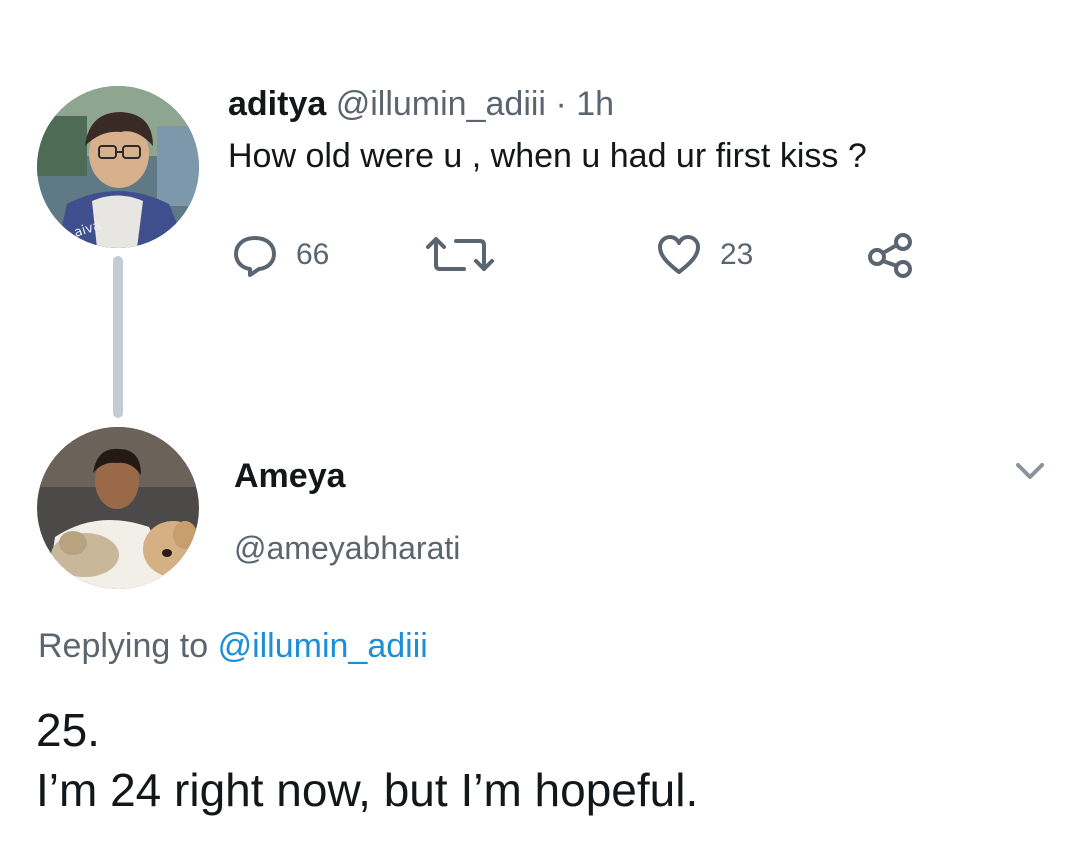 The width and height of the screenshot is (1080, 858). Describe the element at coordinates (441, 104) in the screenshot. I see `parent-handle: @illumin_adiii` at that location.